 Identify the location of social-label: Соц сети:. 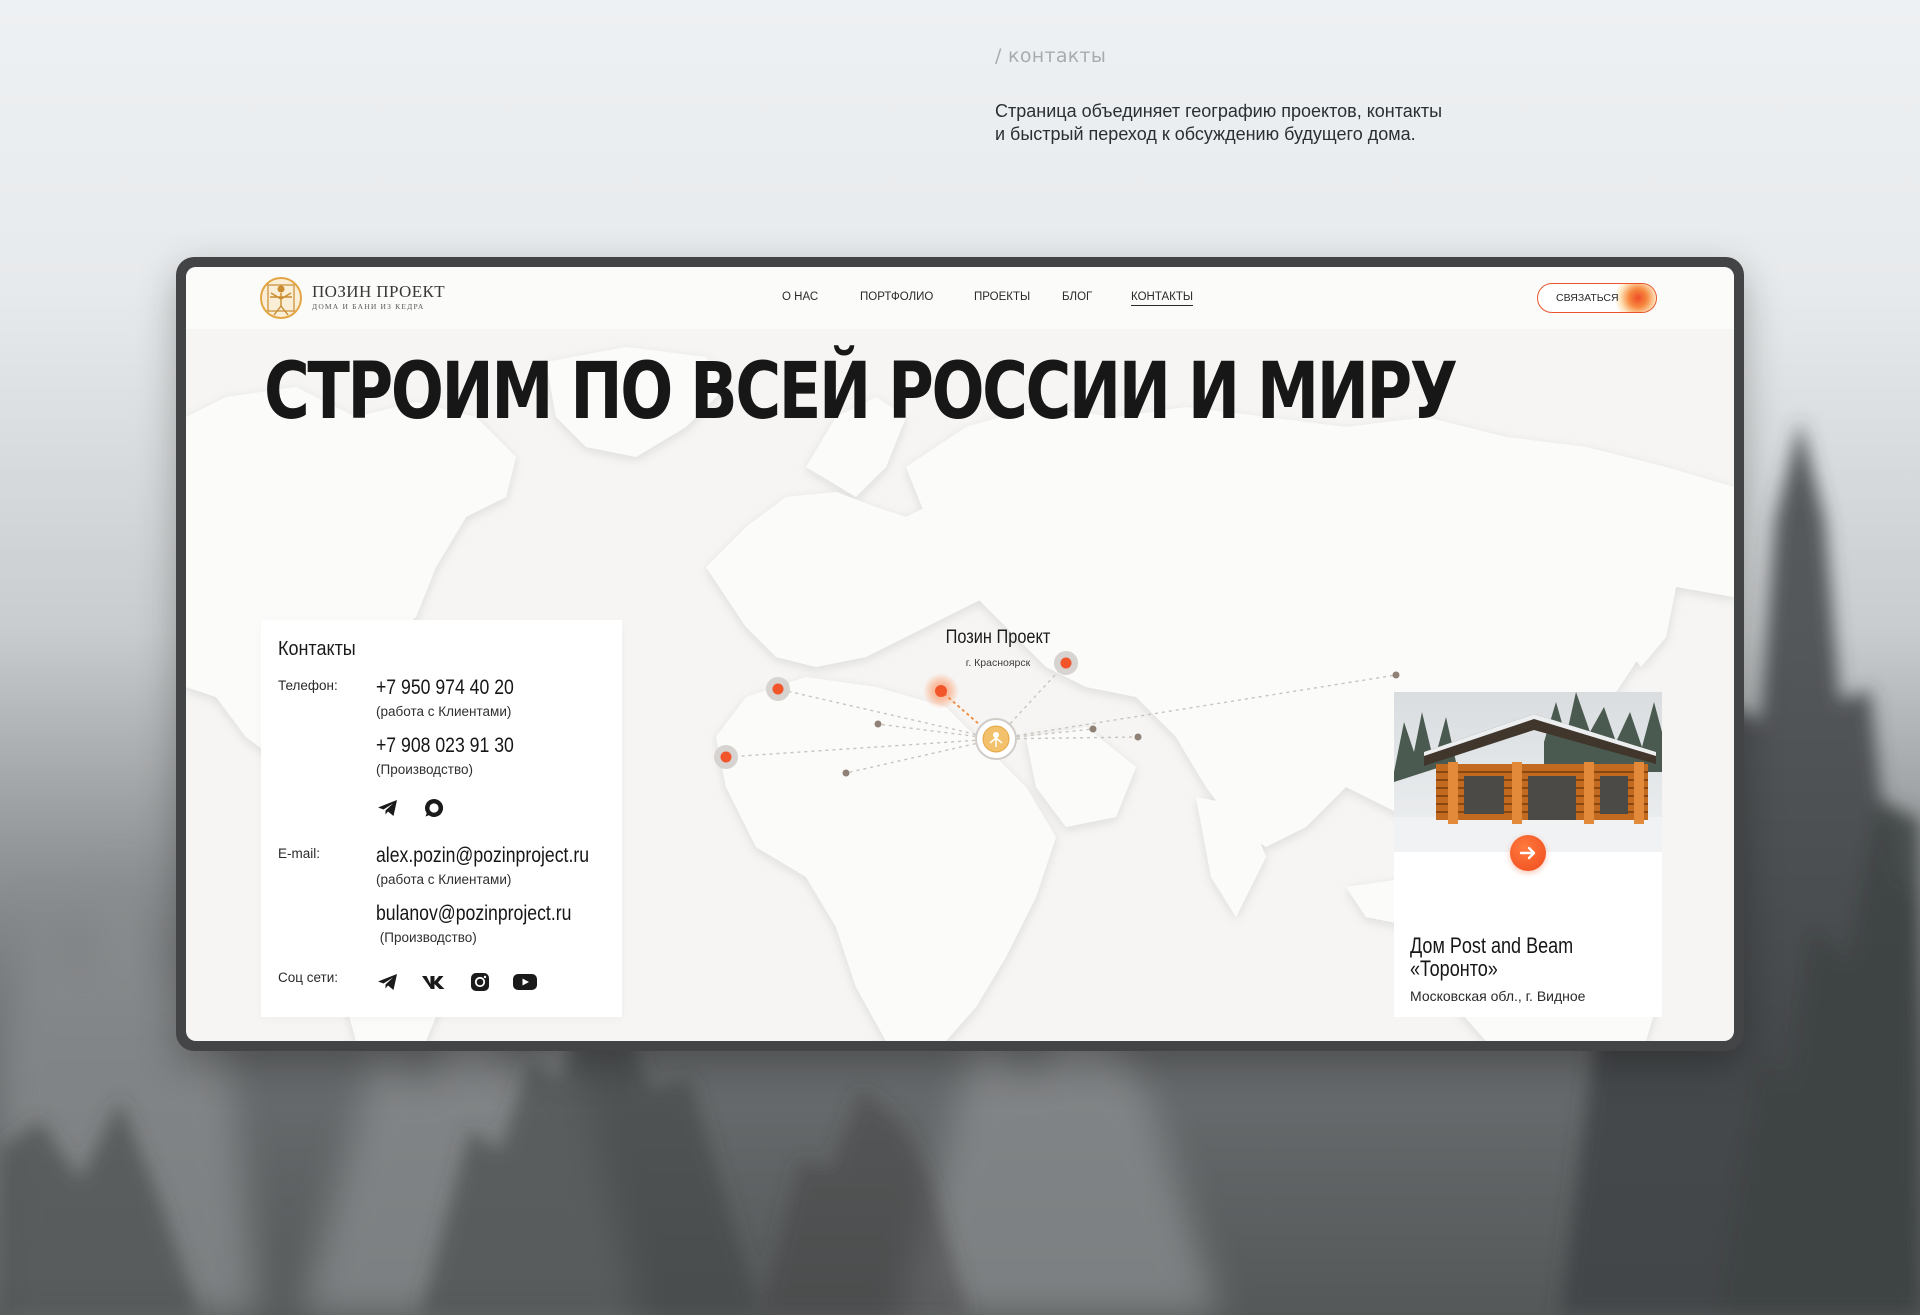
(308, 977).